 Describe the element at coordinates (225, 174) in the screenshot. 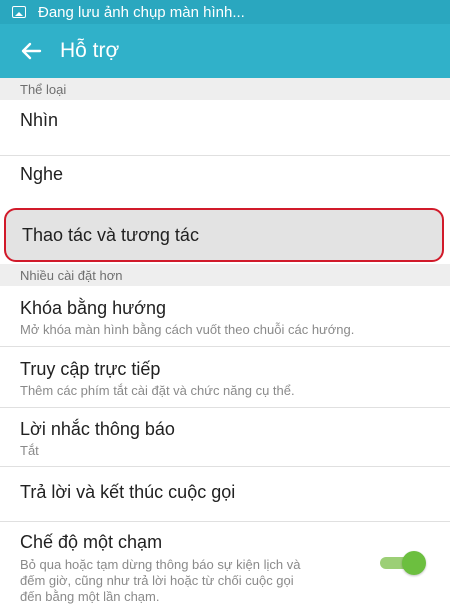

I see `list-item-hearing: Nghe` at that location.